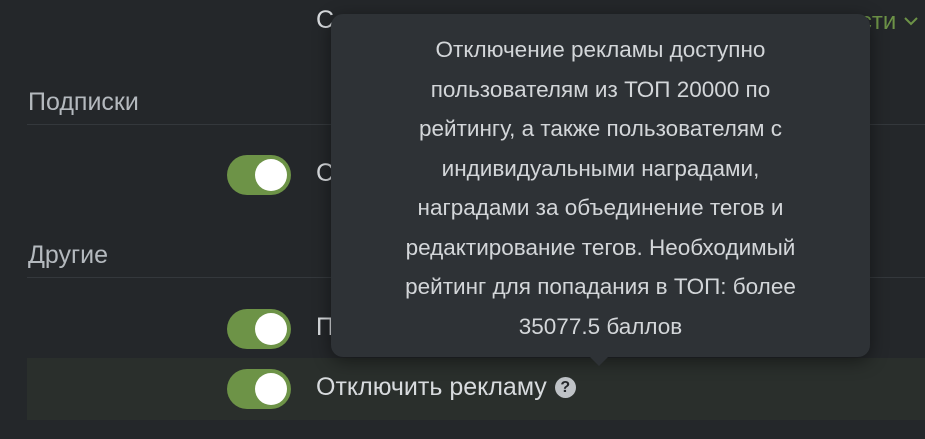  Describe the element at coordinates (83, 102) in the screenshot. I see `section-title-subscriptions: Подписки` at that location.